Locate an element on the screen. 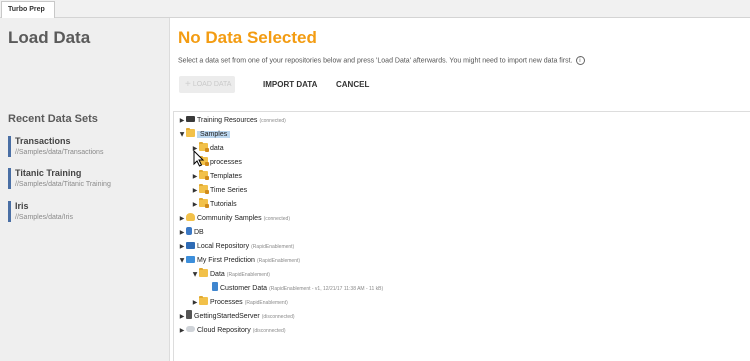 Image resolution: width=750 pixels, height=361 pixels. tree-item-label: Time Series is located at coordinates (229, 190).